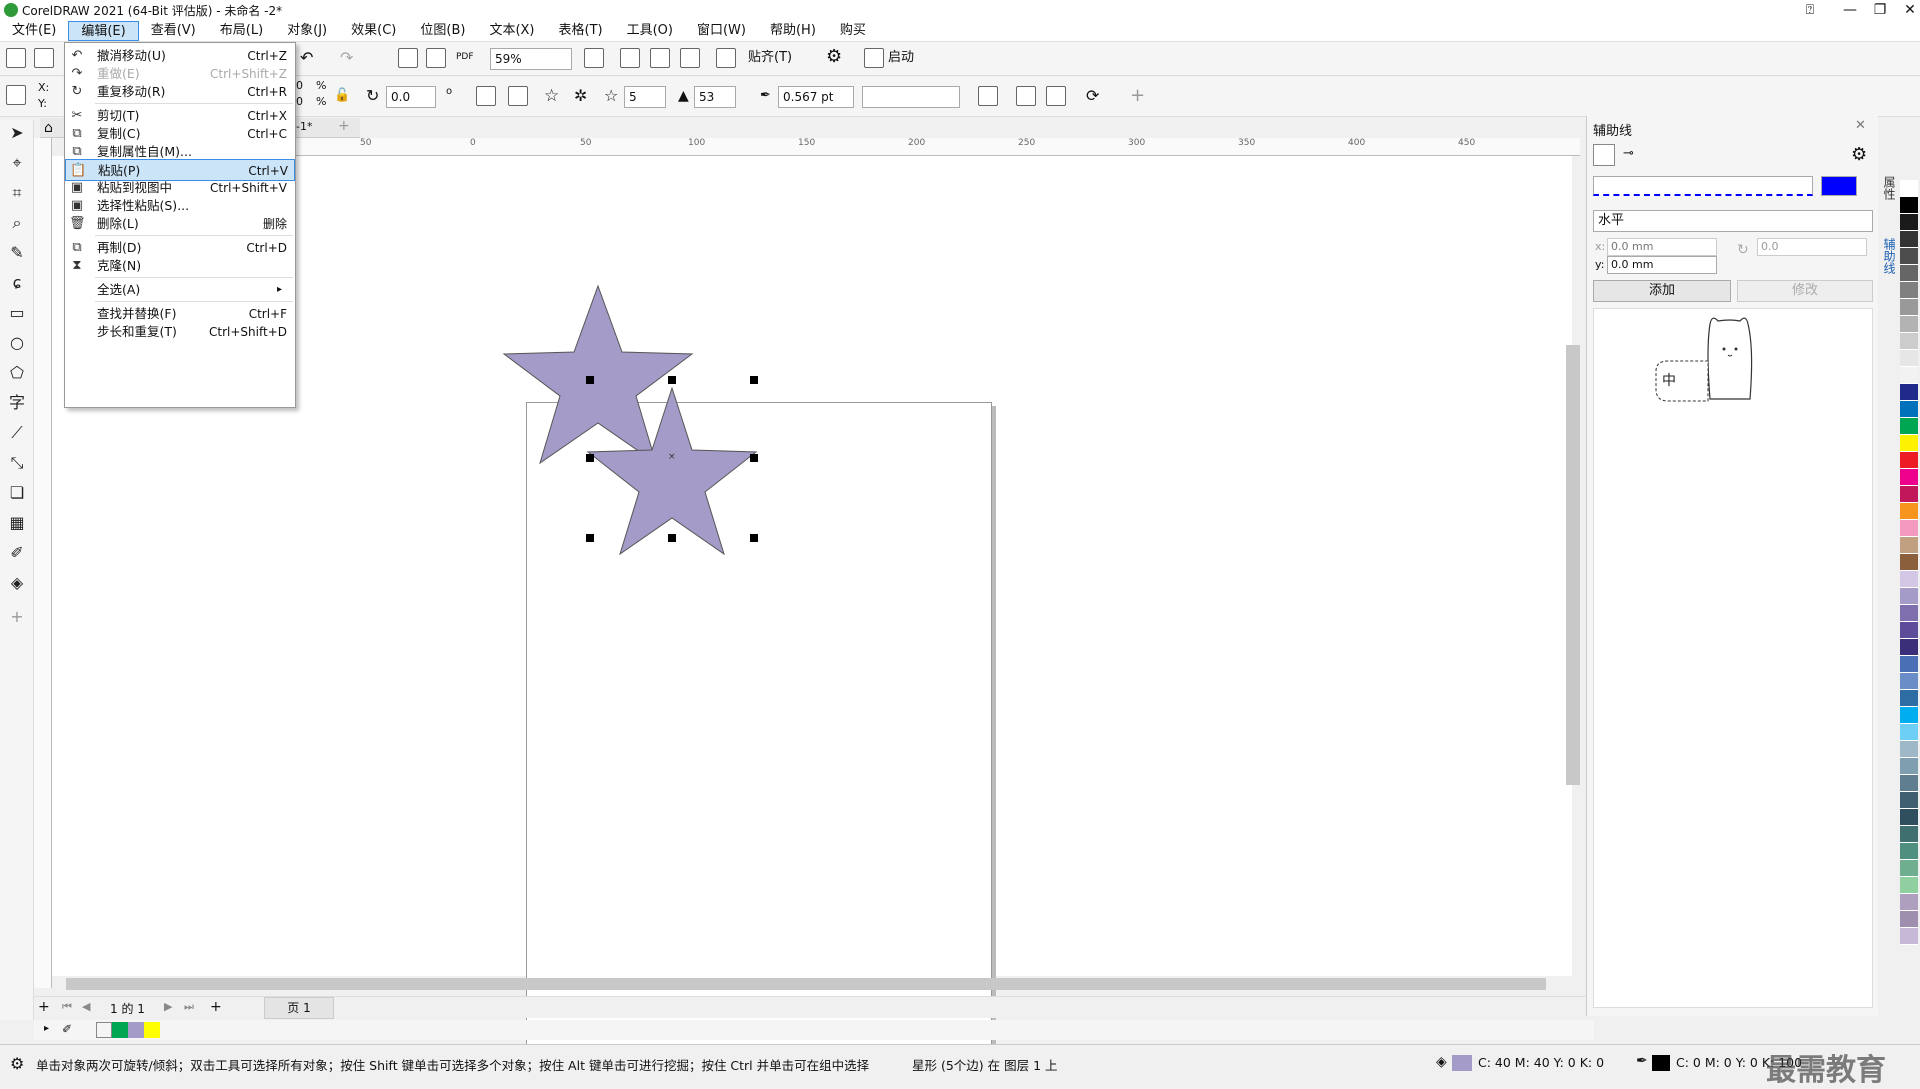 The width and height of the screenshot is (1920, 1089). Describe the element at coordinates (1056, 96) in the screenshot. I see `to-back-icon` at that location.